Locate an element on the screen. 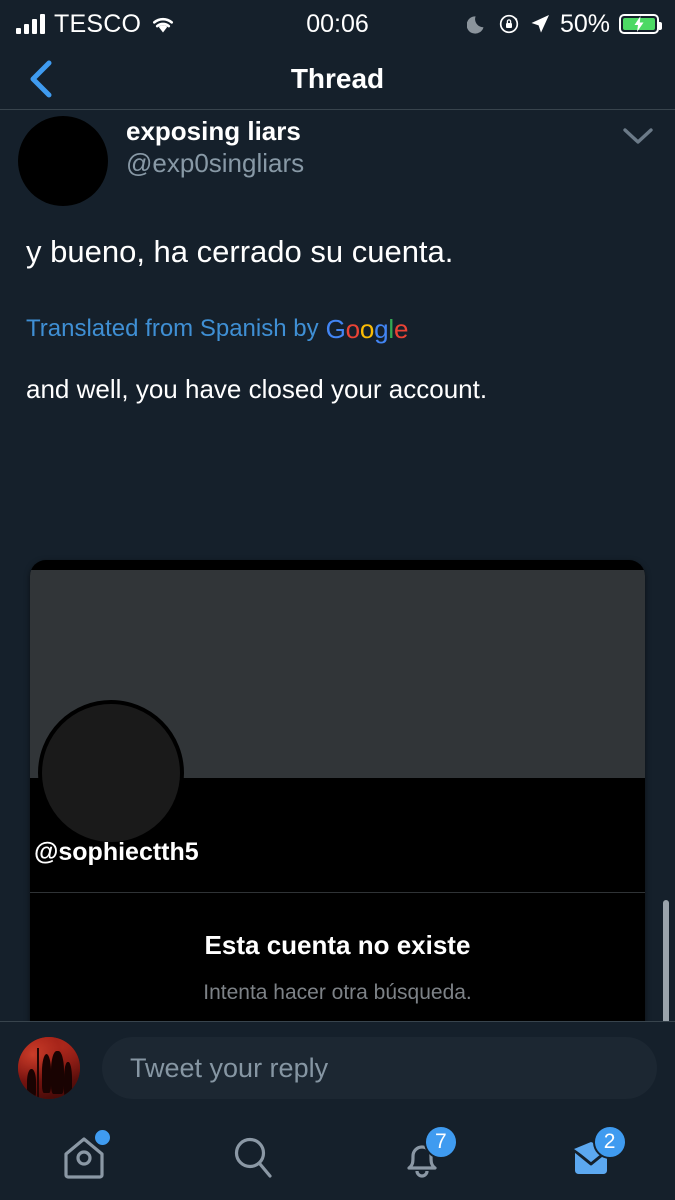 This screenshot has height=1200, width=675. author-display-name: exposing liars is located at coordinates (215, 131).